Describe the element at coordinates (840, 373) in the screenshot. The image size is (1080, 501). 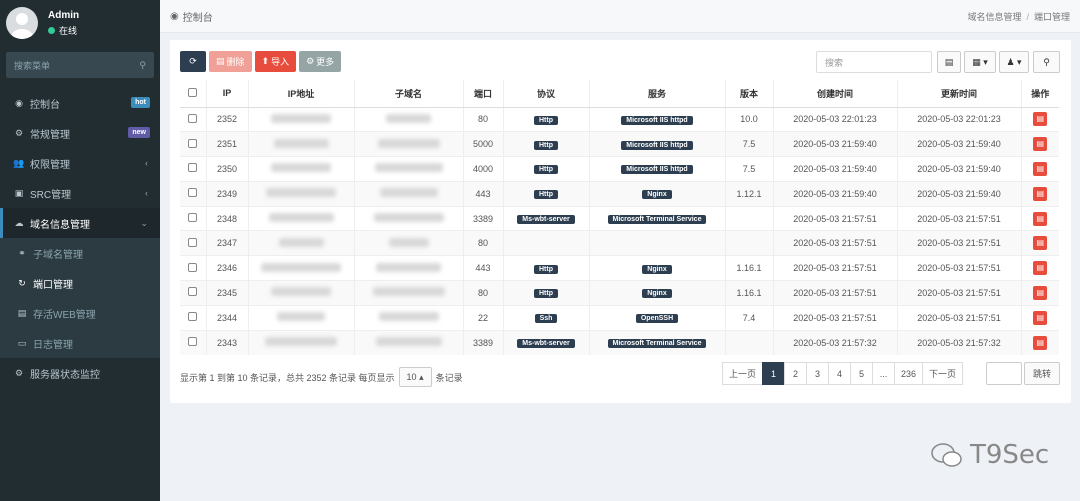
I see `page-button: 4` at that location.